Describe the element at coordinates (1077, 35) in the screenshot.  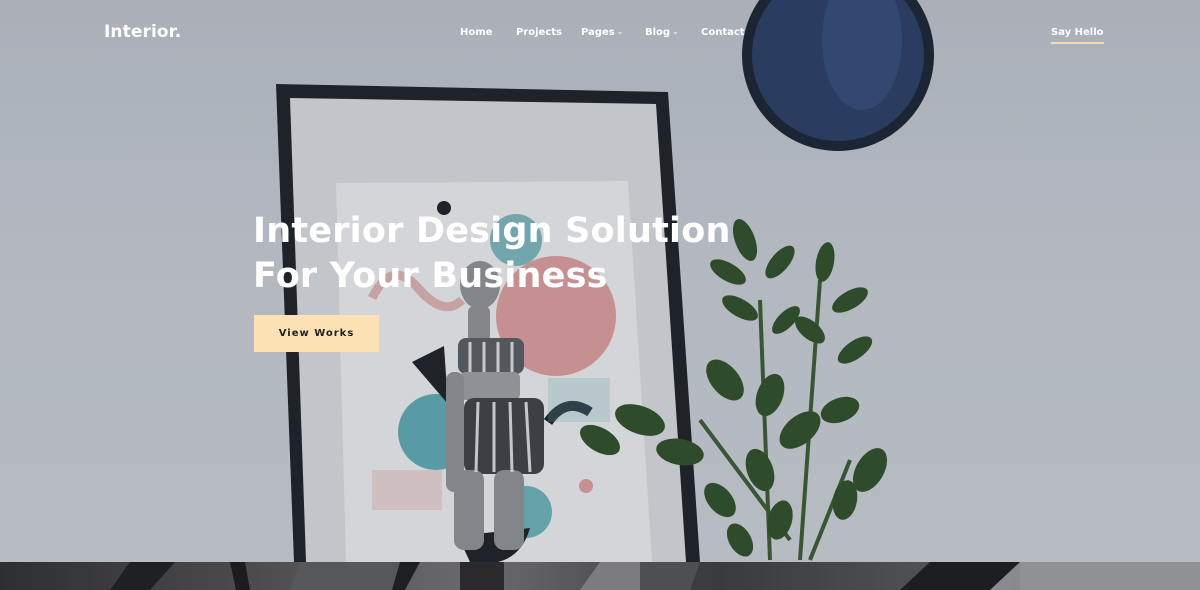
I see `say-hello-link: Say Hello` at that location.